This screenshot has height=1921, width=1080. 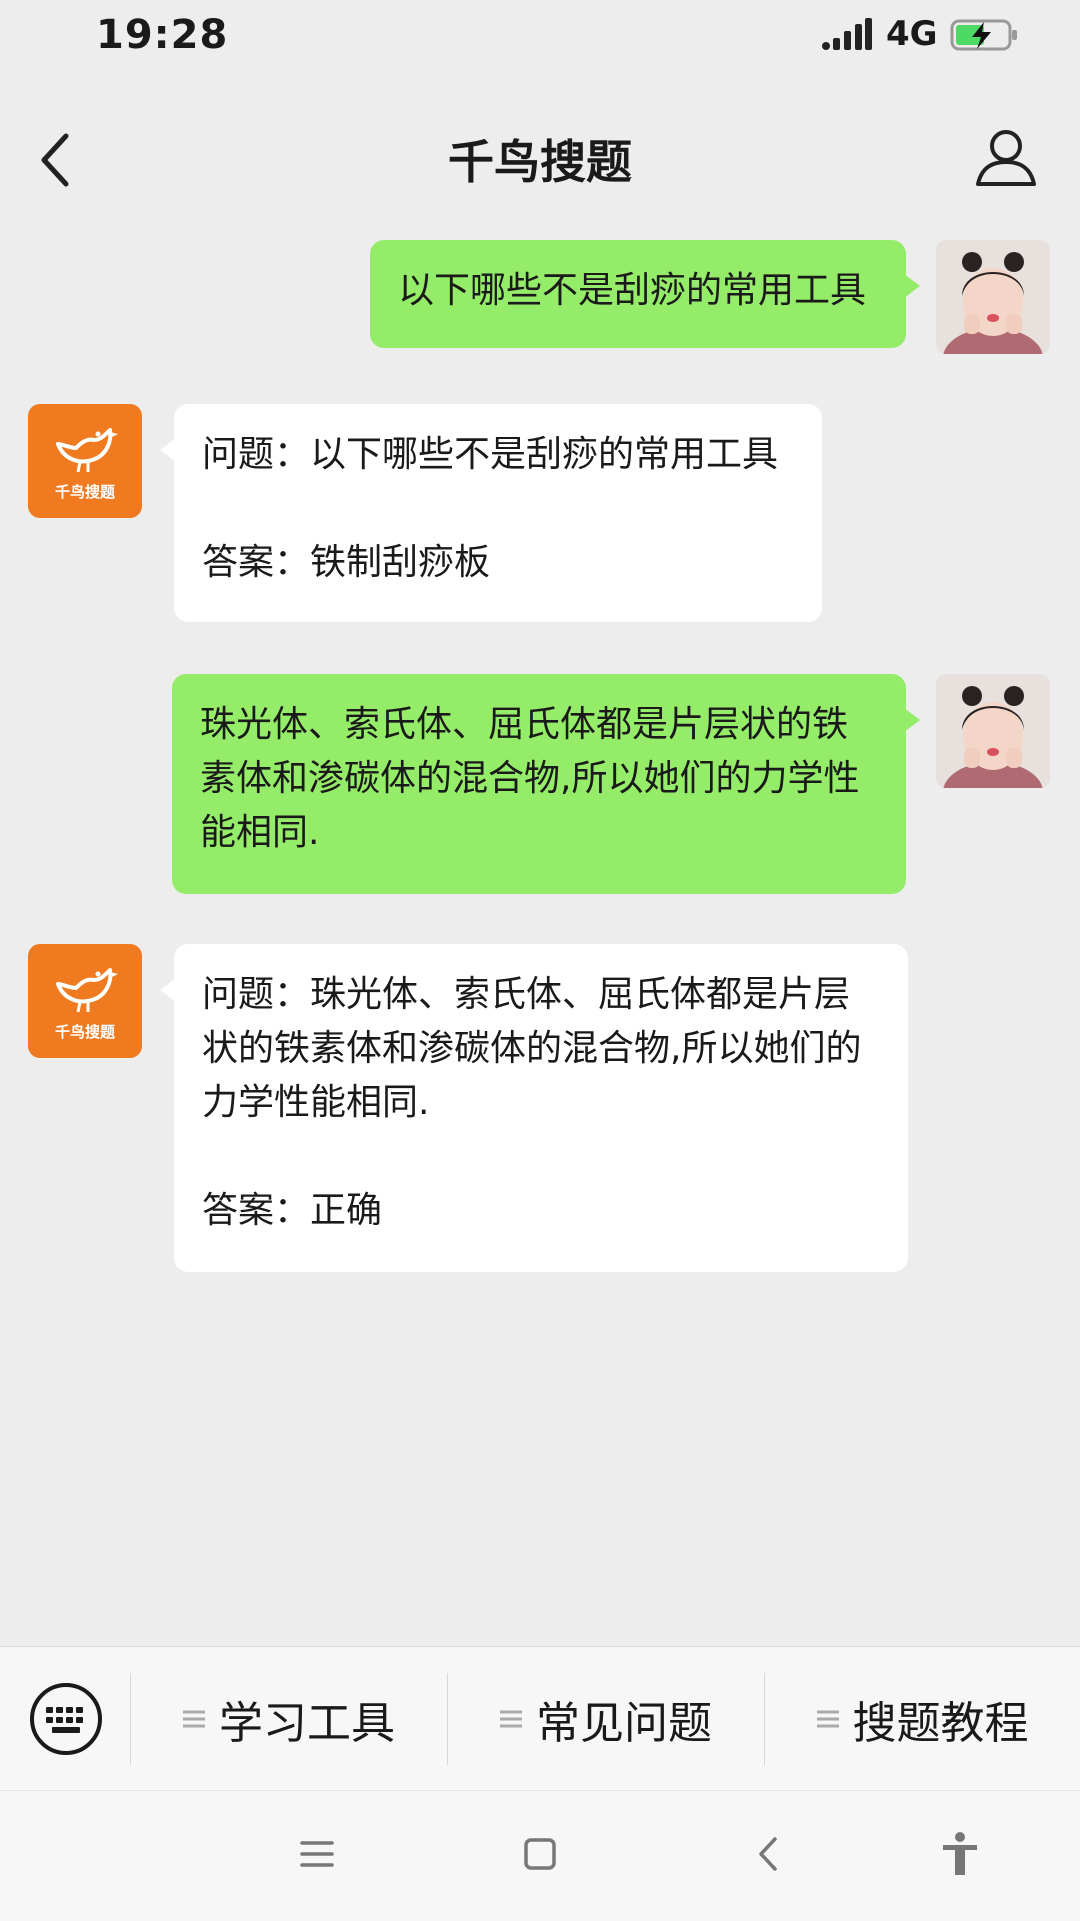 I want to click on menu-label: 常见问题, so click(x=624, y=1723).